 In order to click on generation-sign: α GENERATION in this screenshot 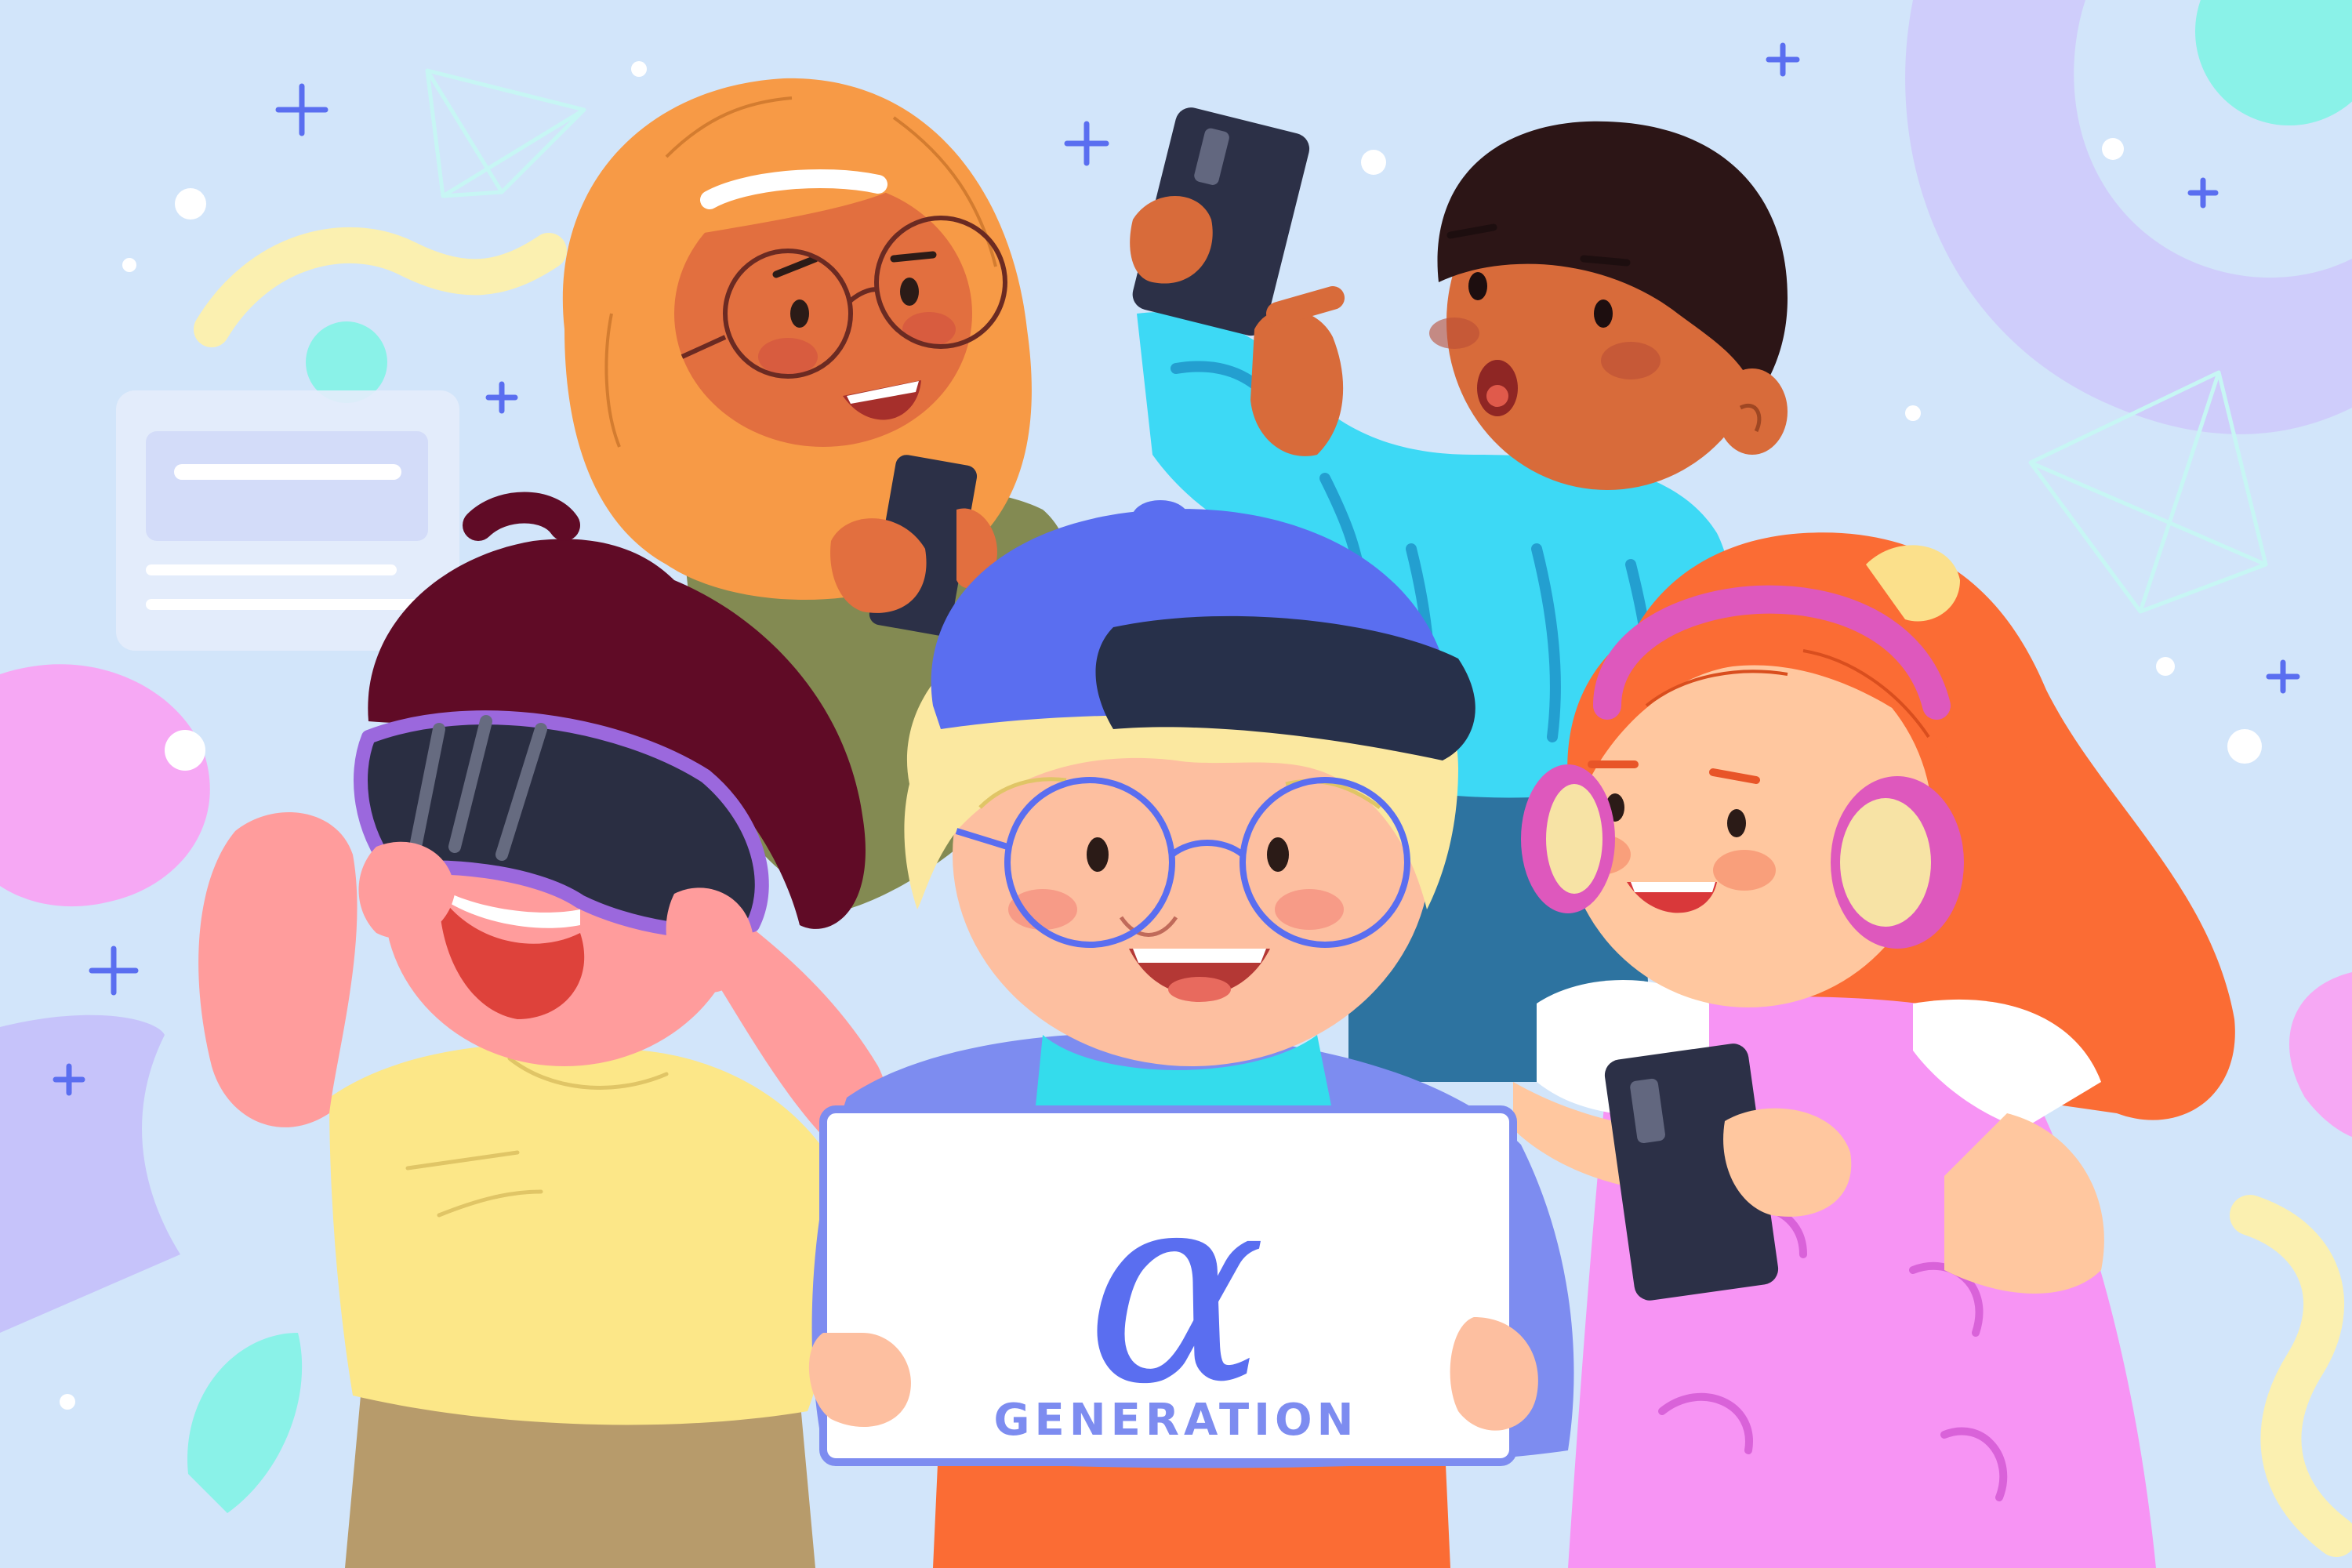, I will do `click(1173, 1285)`.